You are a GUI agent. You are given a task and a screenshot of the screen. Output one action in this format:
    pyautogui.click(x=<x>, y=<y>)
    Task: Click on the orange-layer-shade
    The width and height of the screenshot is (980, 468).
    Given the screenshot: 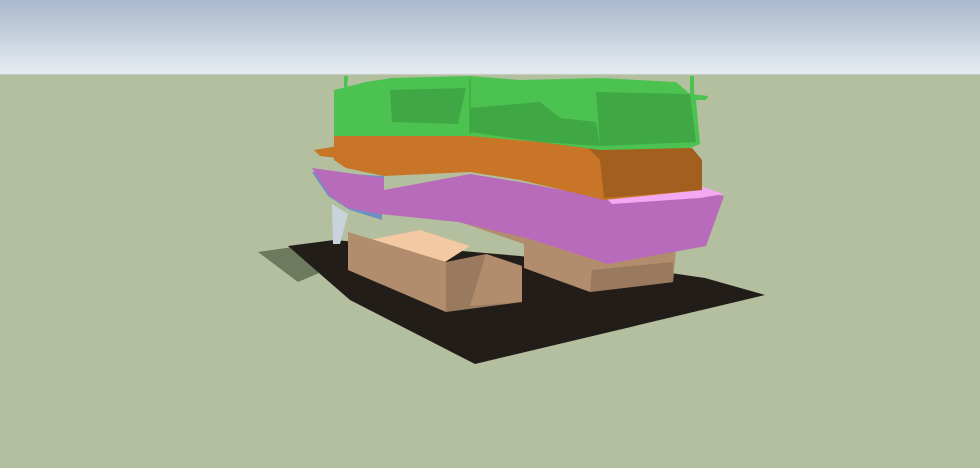 What is the action you would take?
    pyautogui.click(x=645, y=173)
    